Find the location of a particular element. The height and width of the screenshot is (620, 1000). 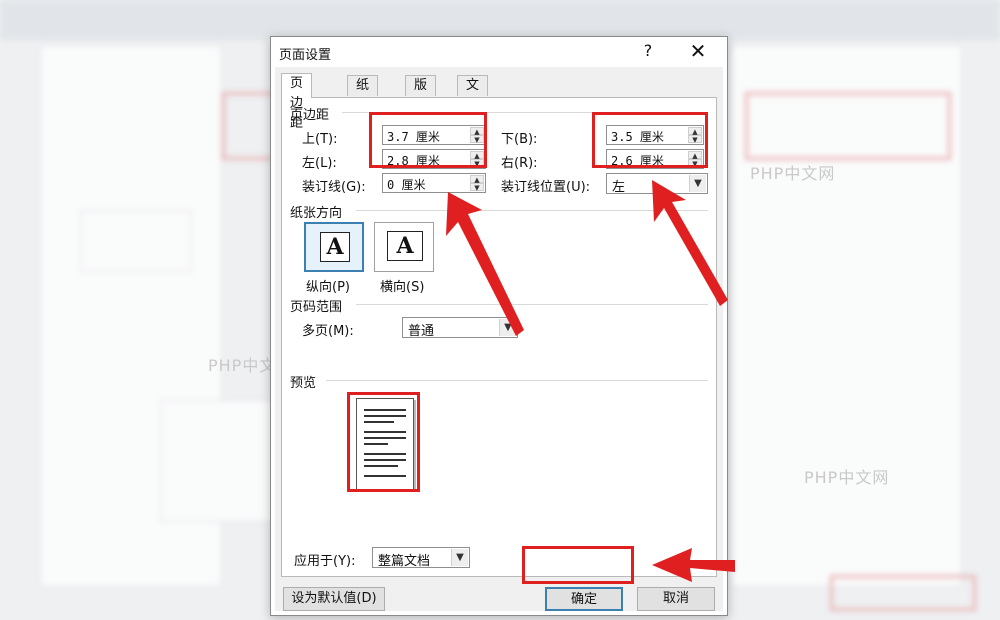

tab-margins: 页边距 is located at coordinates (297, 102).